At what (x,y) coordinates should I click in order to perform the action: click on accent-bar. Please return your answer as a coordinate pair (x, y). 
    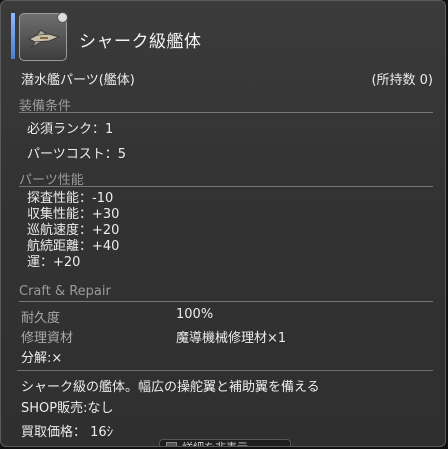
    Looking at the image, I should click on (13, 36).